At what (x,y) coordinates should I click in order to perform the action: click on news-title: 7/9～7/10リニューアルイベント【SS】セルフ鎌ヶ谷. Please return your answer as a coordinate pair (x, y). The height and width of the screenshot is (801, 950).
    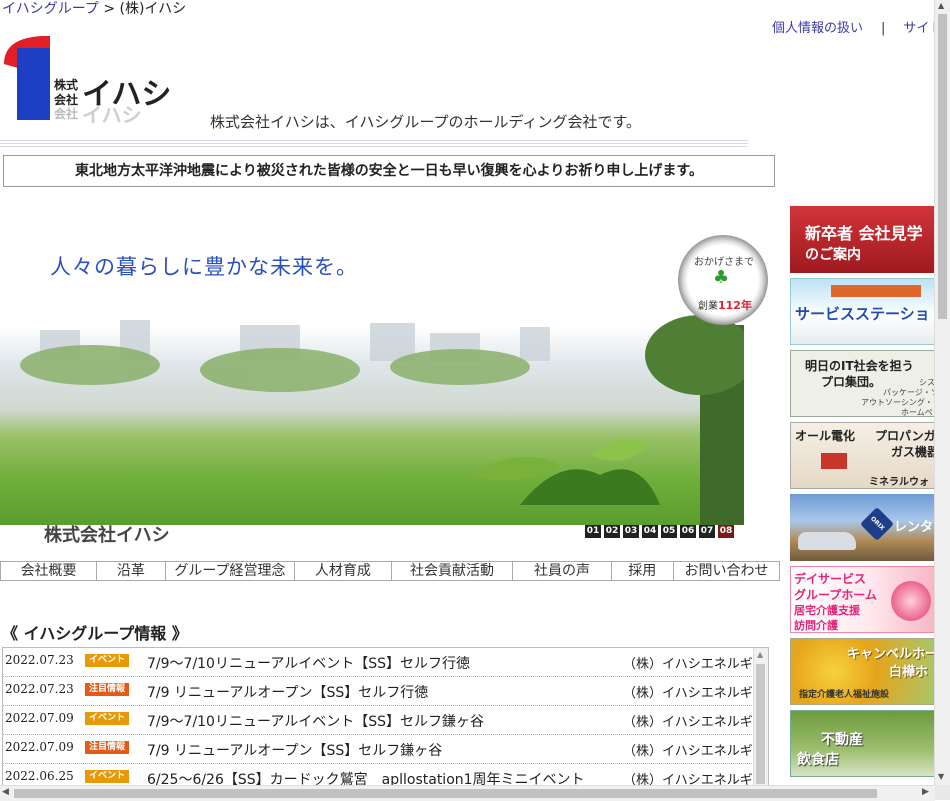
    Looking at the image, I should click on (315, 721).